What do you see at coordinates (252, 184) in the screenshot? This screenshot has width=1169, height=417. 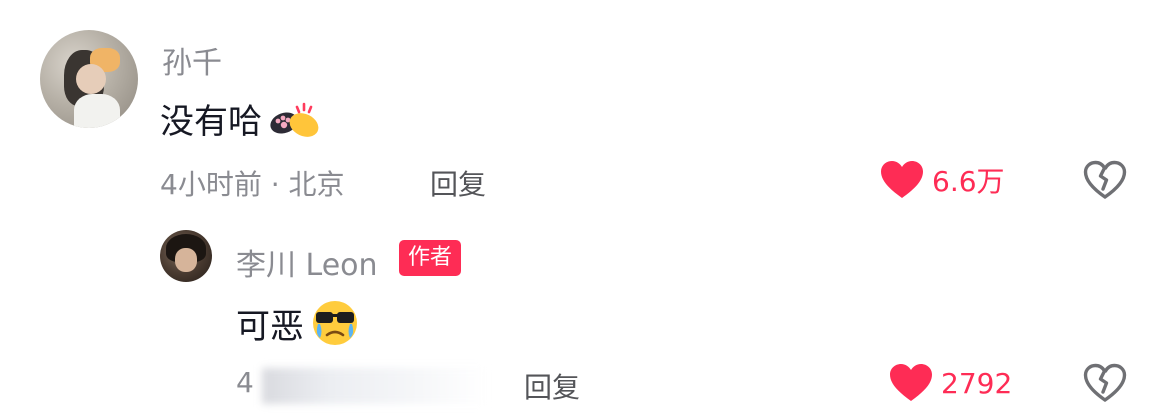 I see `comment-time-location: 4小时前 · 北京` at bounding box center [252, 184].